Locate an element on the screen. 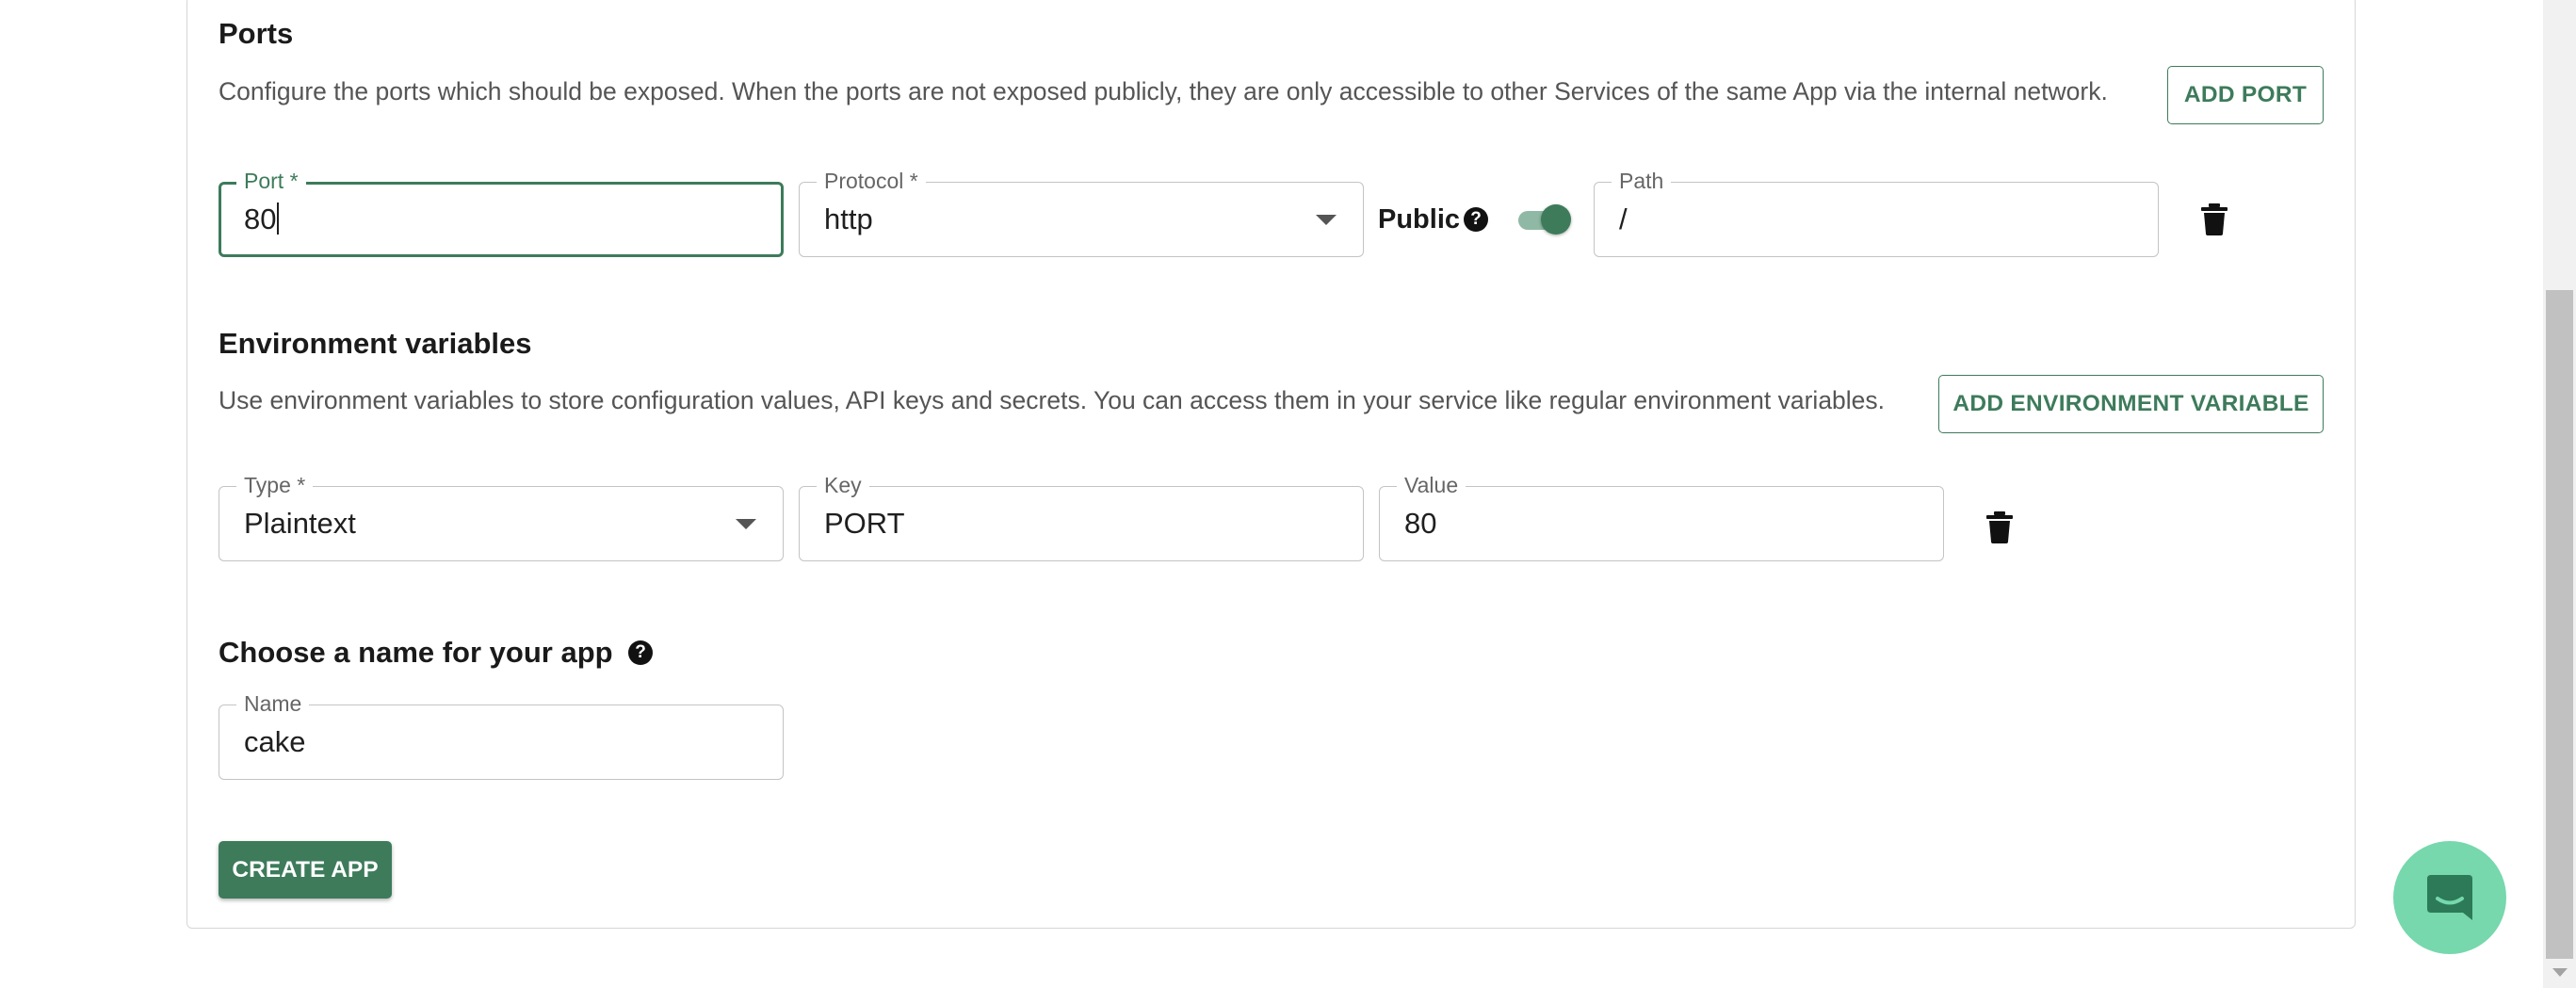  port-input-value: 80 is located at coordinates (260, 218).